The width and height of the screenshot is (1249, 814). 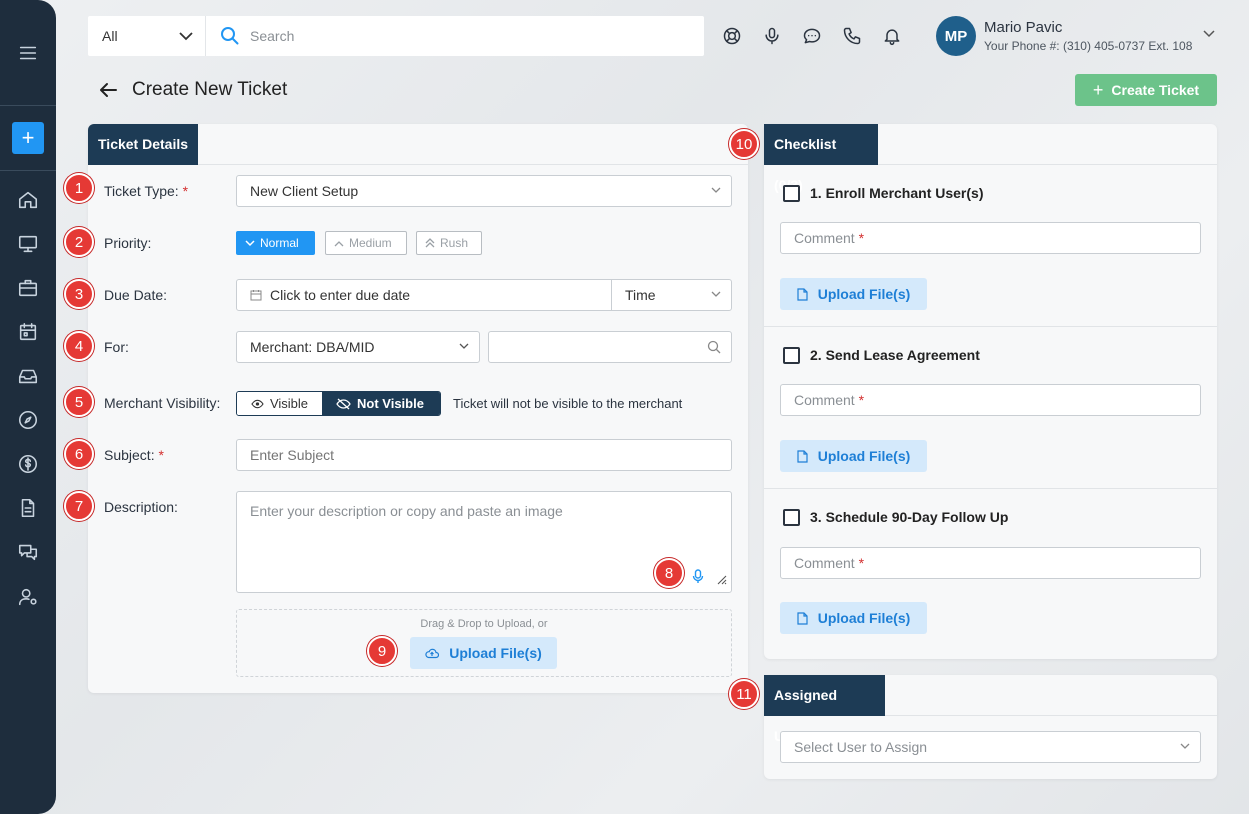 I want to click on chat-icon, so click(x=28, y=552).